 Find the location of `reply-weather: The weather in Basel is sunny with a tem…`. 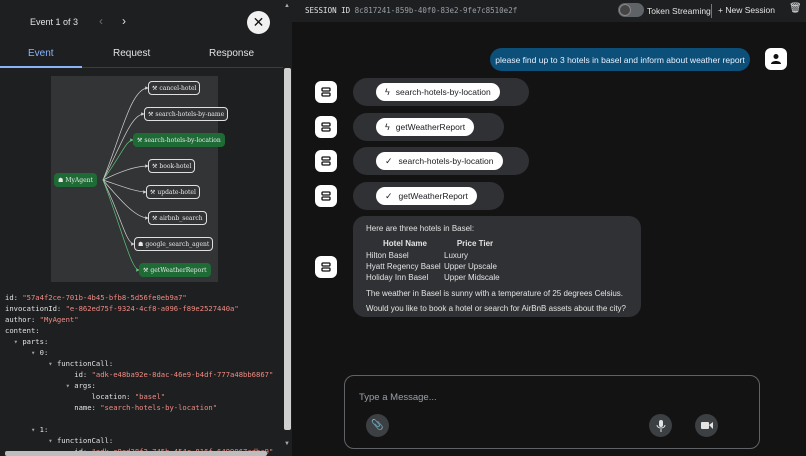

reply-weather: The weather in Basel is sunny with a tem… is located at coordinates (495, 293).